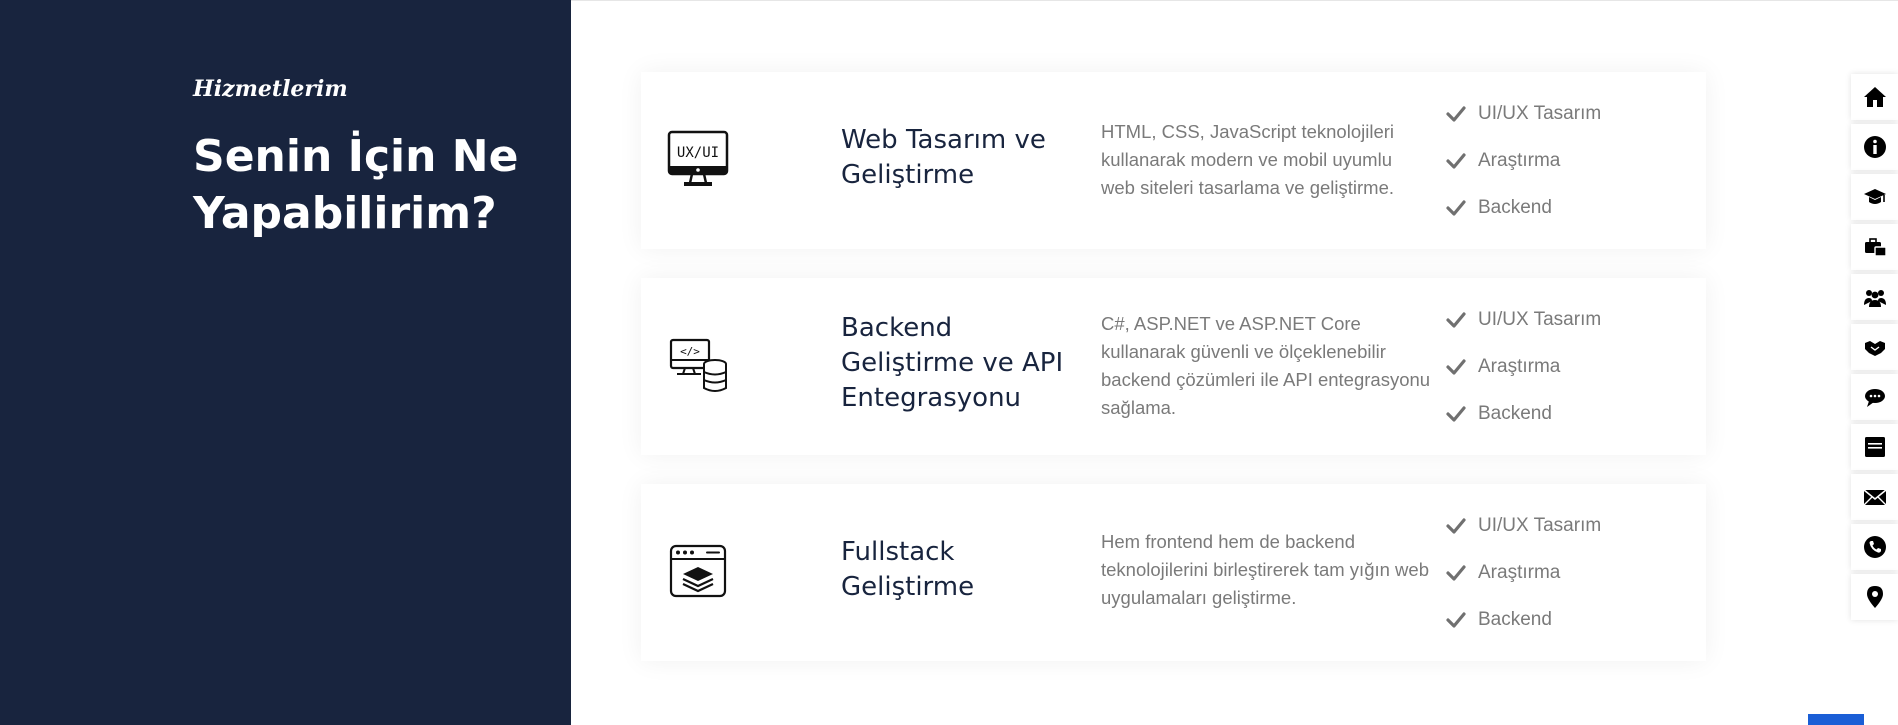 Image resolution: width=1898 pixels, height=725 pixels. I want to click on envelope-icon, so click(1874, 497).